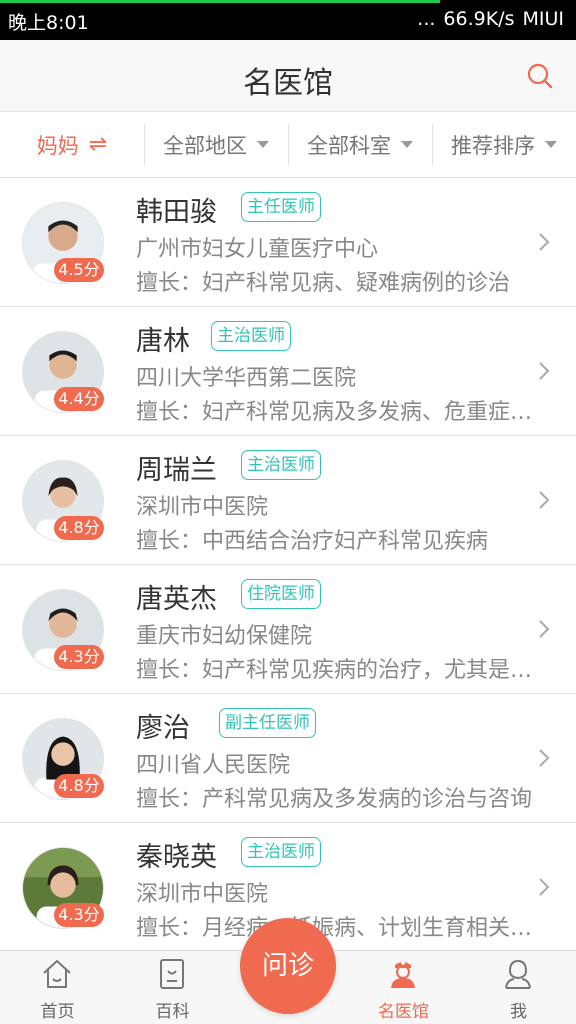  Describe the element at coordinates (257, 249) in the screenshot. I see `doctor-hospital: 广州市妇女儿童医疗中心` at that location.